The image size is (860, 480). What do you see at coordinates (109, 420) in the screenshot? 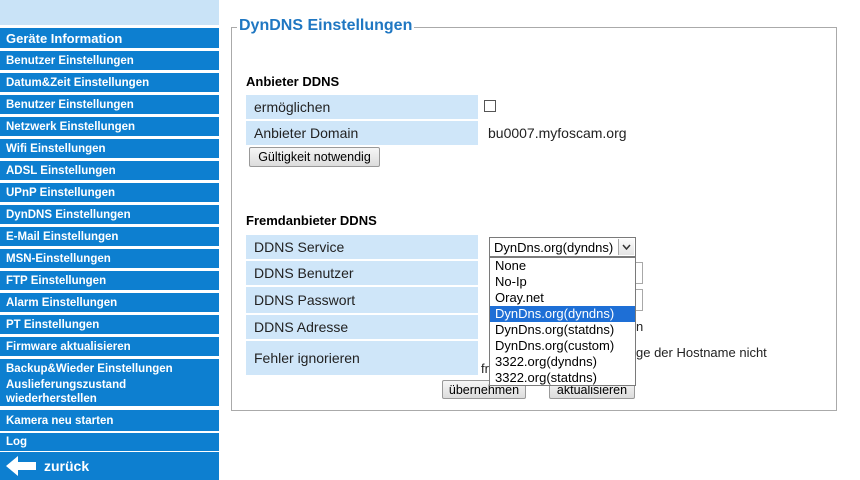
I see `nav-item-reboot-camera: Kamera neu starten` at bounding box center [109, 420].